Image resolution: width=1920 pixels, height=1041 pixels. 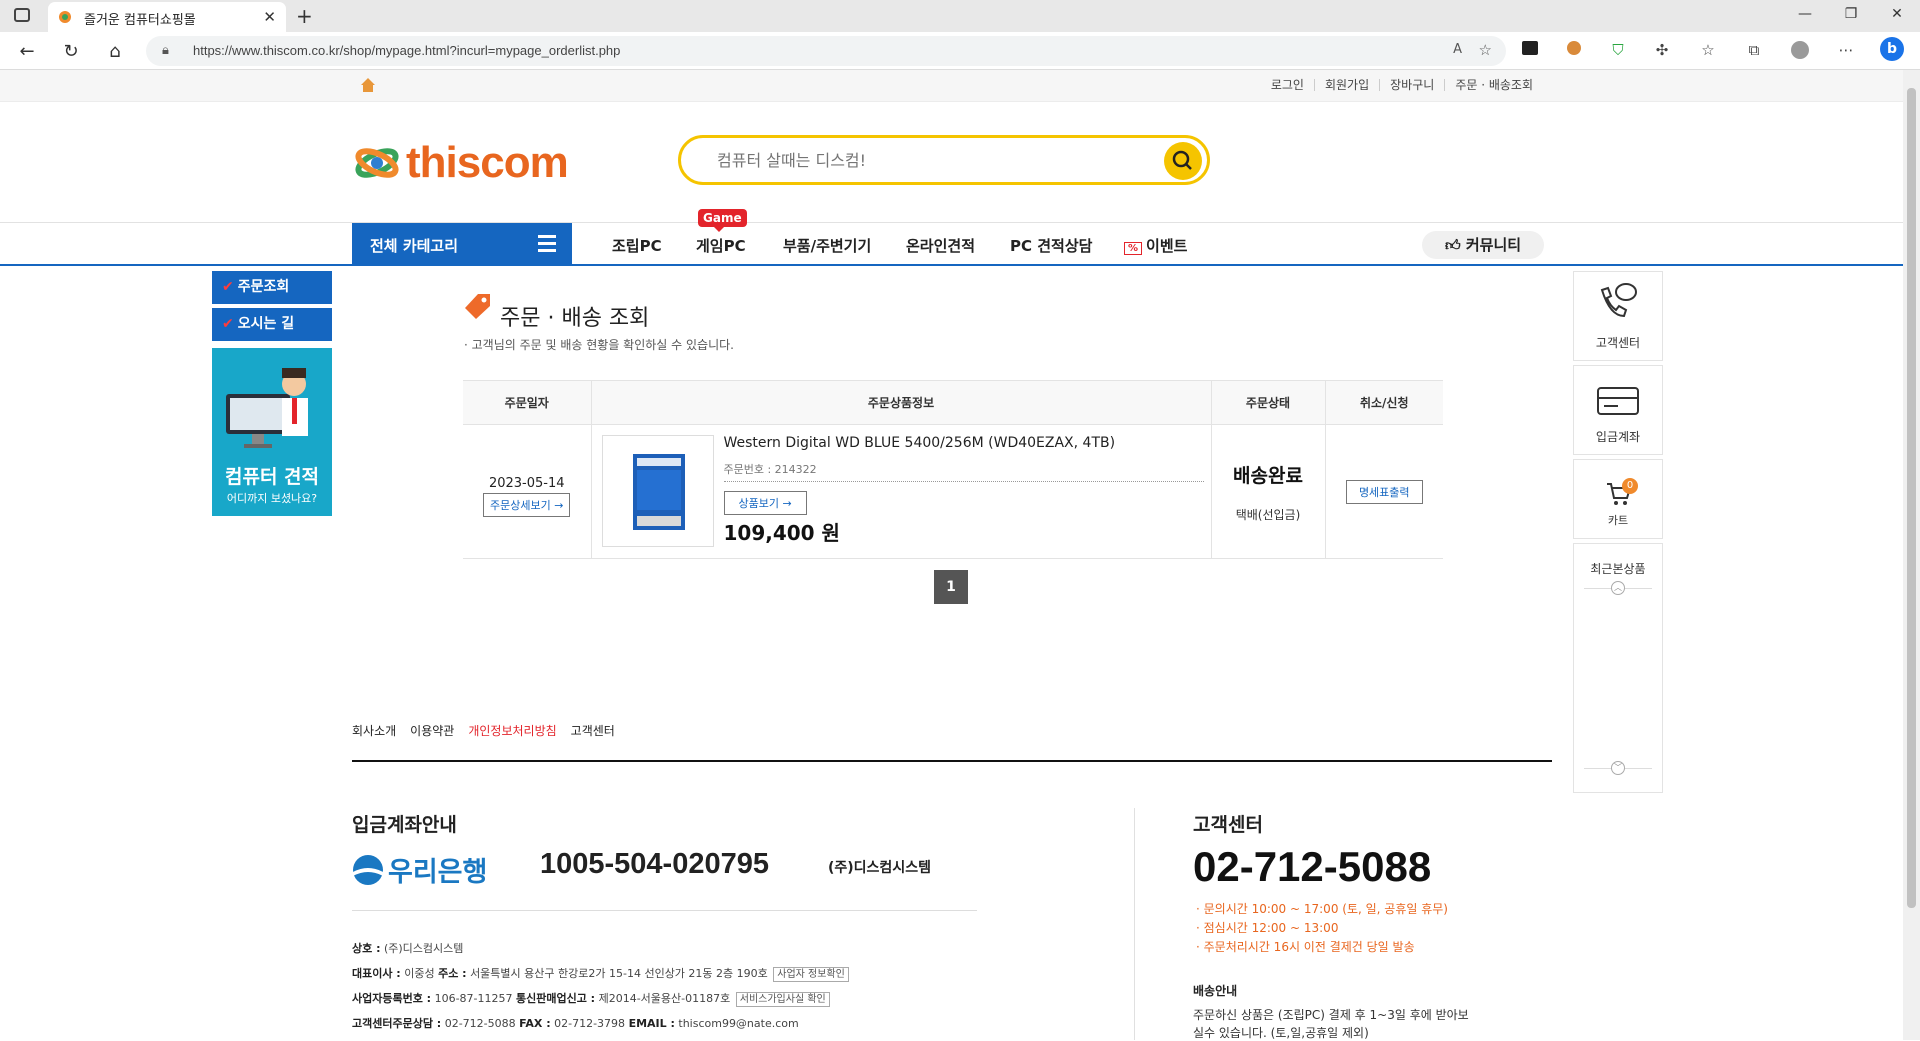 What do you see at coordinates (811, 974) in the screenshot?
I see `biz-info-button: 사업자 정보확인` at bounding box center [811, 974].